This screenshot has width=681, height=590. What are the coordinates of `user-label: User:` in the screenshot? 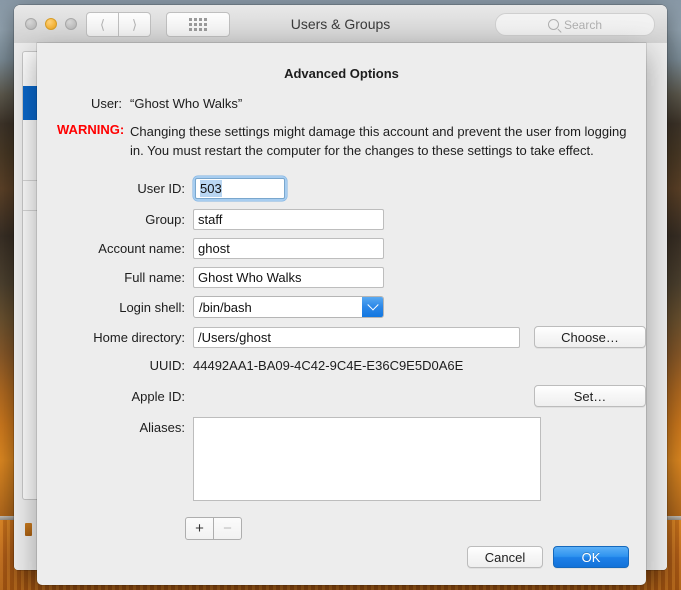 It's located at (106, 103).